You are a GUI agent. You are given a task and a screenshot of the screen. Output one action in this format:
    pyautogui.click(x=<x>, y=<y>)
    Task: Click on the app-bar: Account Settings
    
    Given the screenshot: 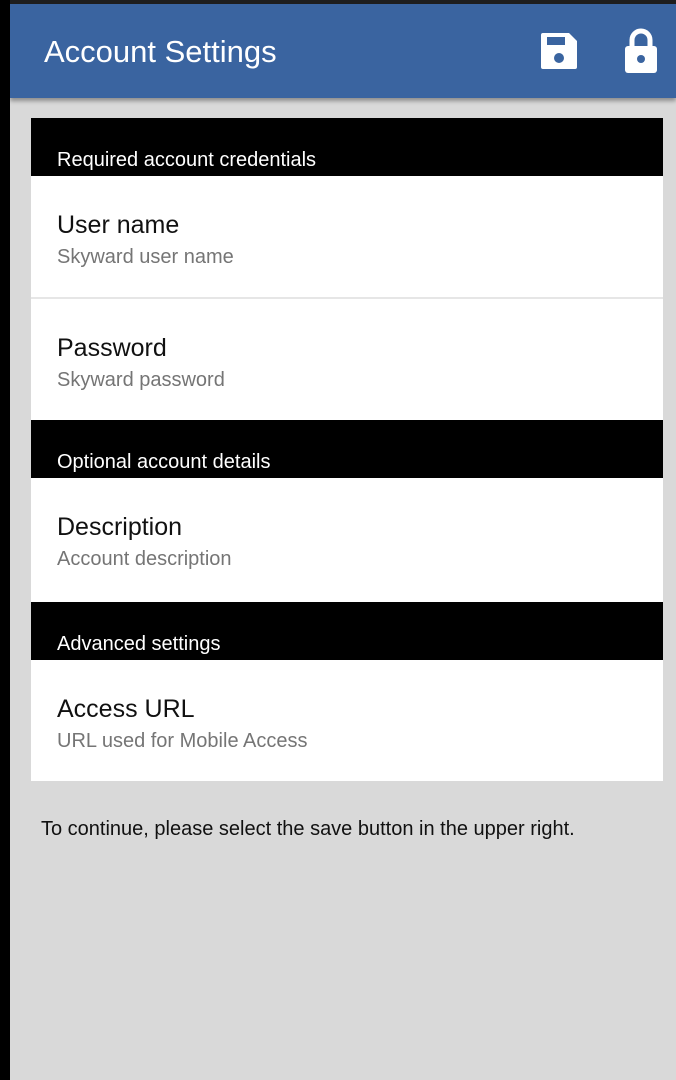 What is the action you would take?
    pyautogui.click(x=343, y=49)
    